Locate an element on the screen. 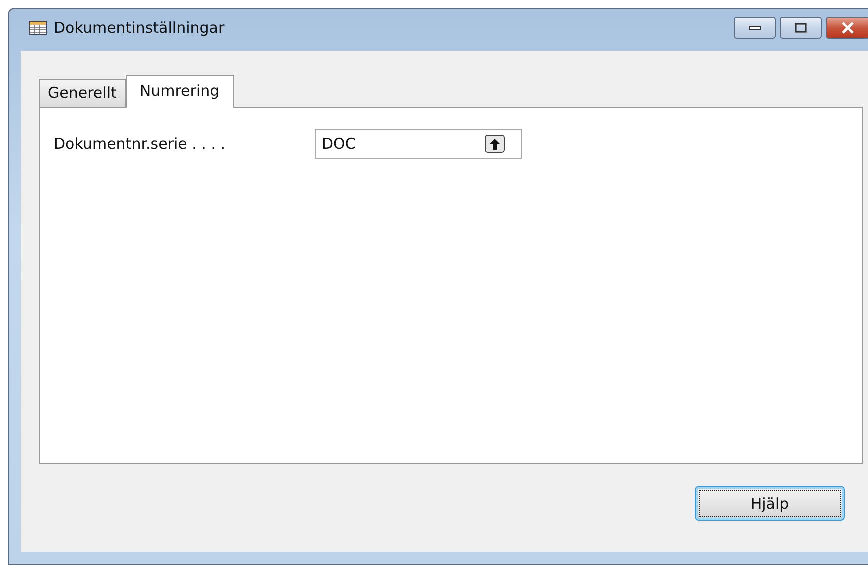  lookup-button is located at coordinates (495, 144).